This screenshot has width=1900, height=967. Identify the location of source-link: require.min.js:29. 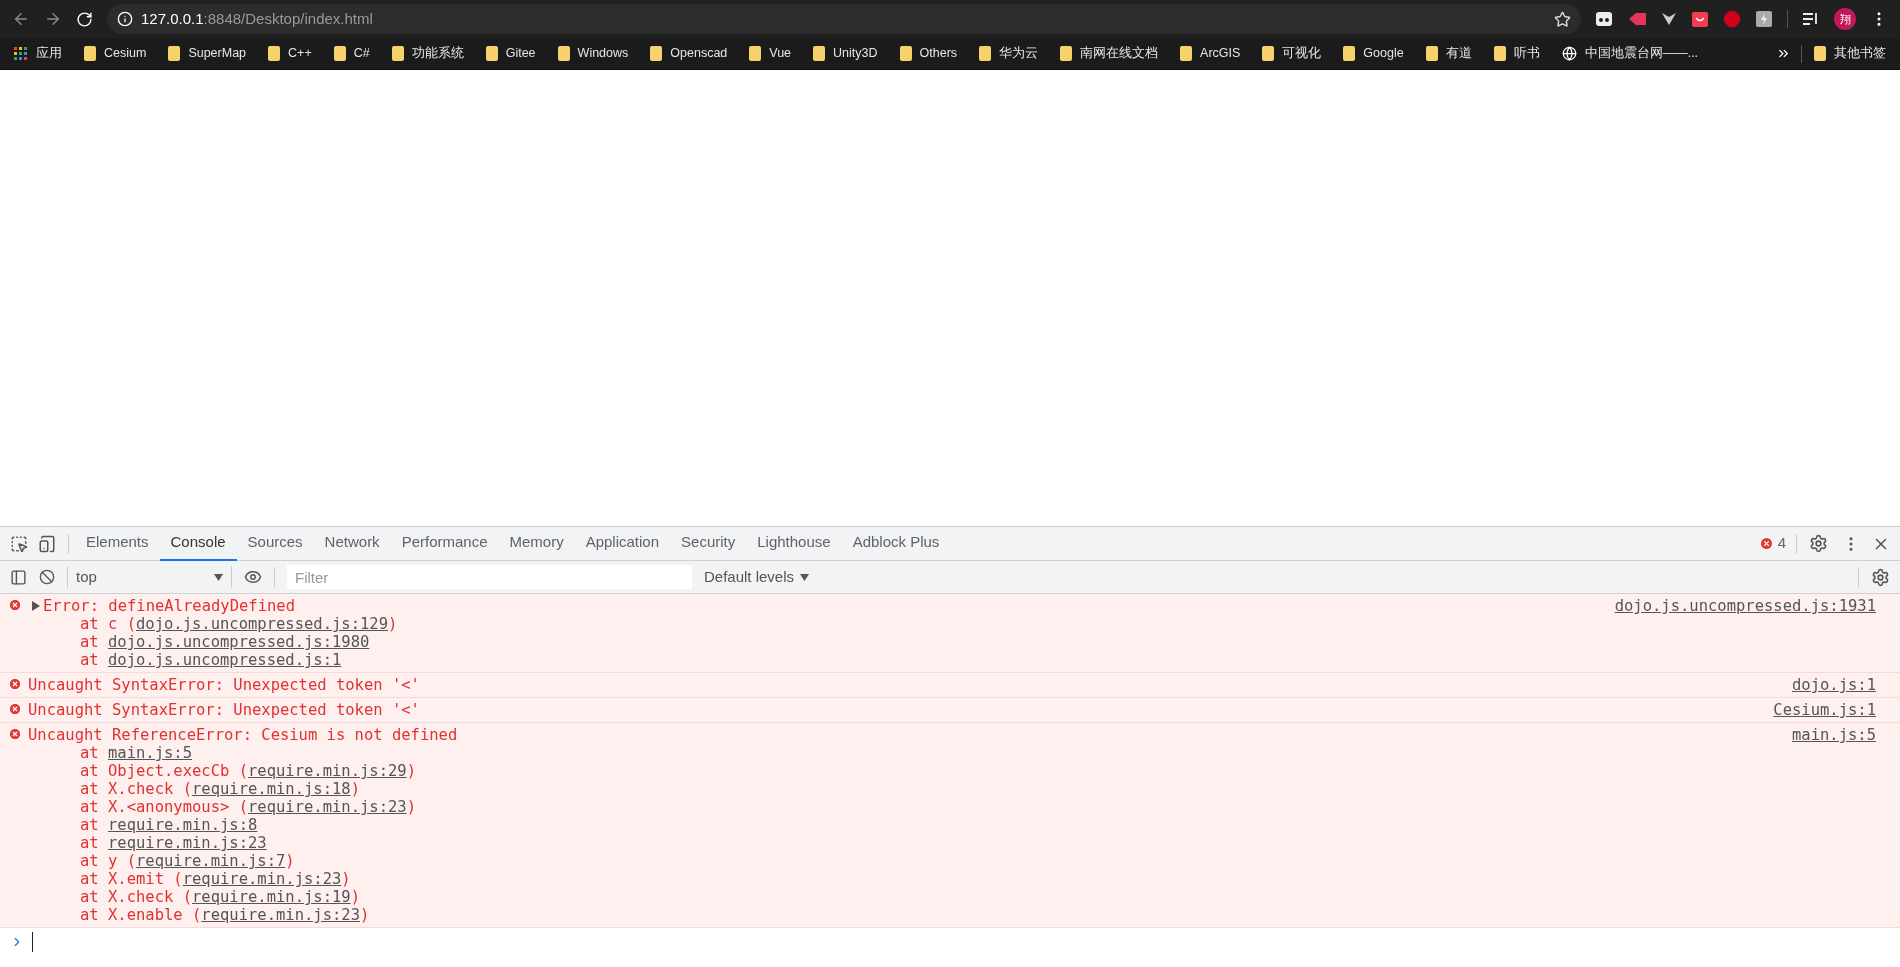
(327, 771).